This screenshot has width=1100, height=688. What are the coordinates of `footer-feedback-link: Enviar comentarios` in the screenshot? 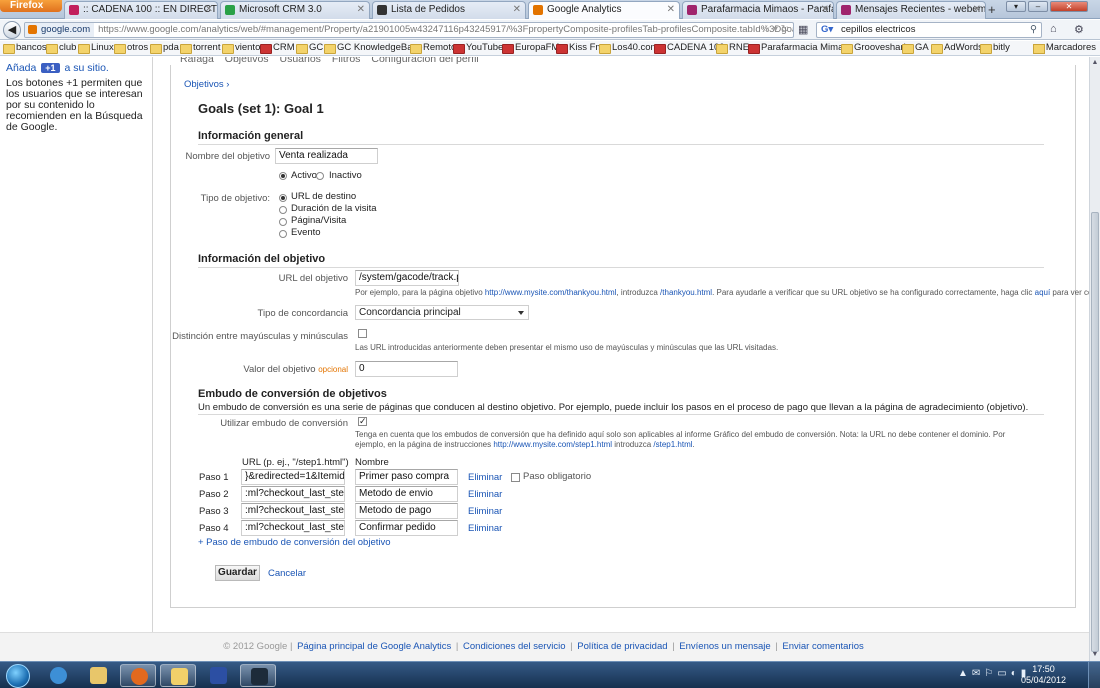 It's located at (822, 646).